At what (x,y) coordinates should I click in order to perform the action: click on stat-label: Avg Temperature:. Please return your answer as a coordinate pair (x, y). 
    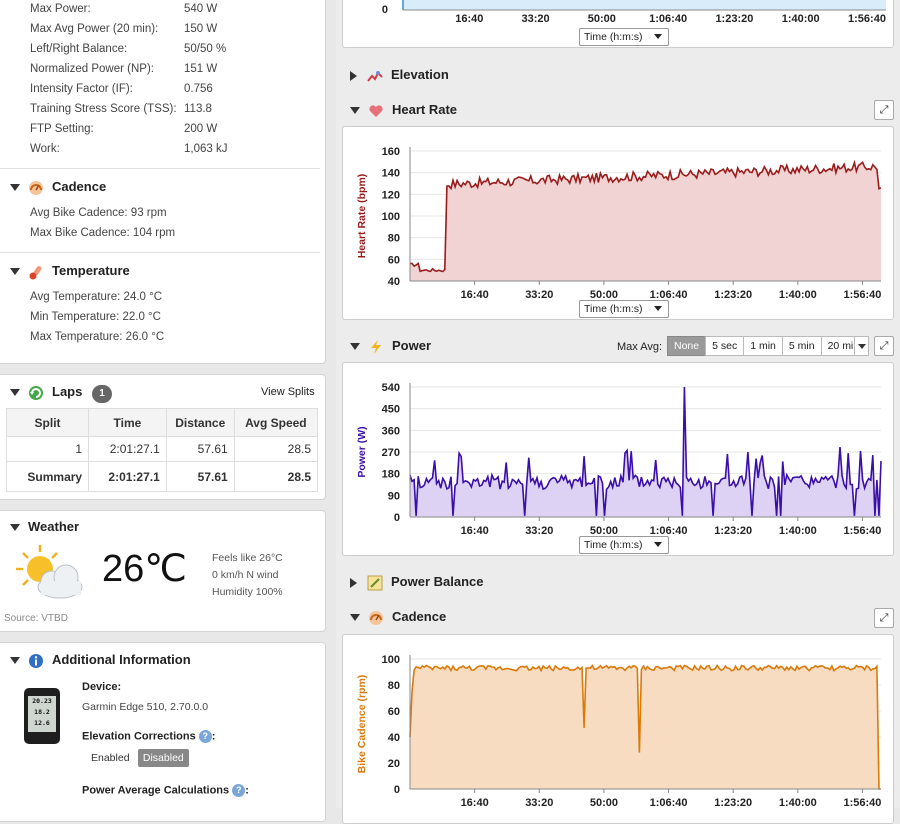
    Looking at the image, I should click on (77, 297).